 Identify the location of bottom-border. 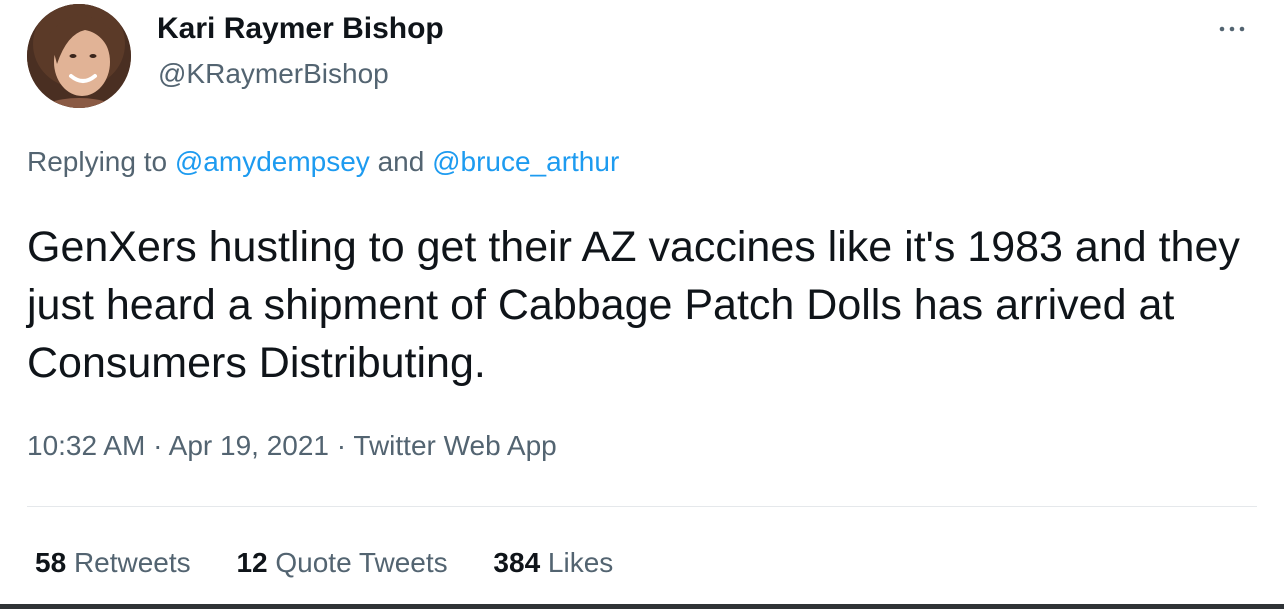
(642, 606).